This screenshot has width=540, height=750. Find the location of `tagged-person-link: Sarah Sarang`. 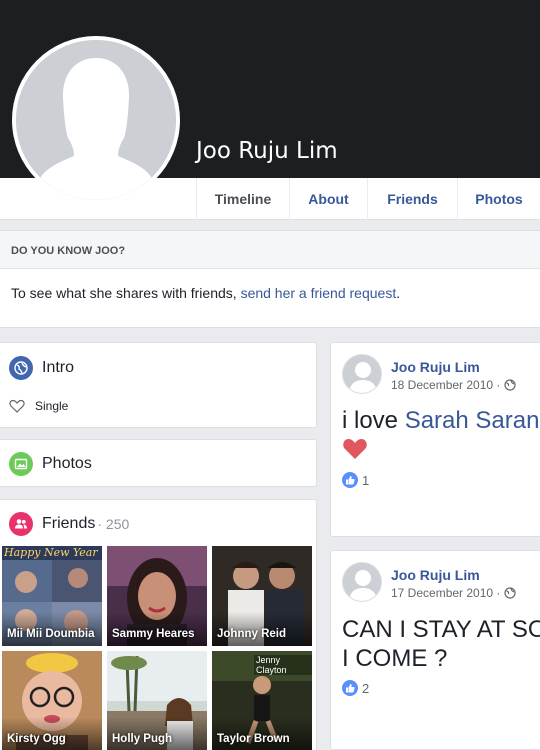

tagged-person-link: Sarah Sarang is located at coordinates (472, 420).